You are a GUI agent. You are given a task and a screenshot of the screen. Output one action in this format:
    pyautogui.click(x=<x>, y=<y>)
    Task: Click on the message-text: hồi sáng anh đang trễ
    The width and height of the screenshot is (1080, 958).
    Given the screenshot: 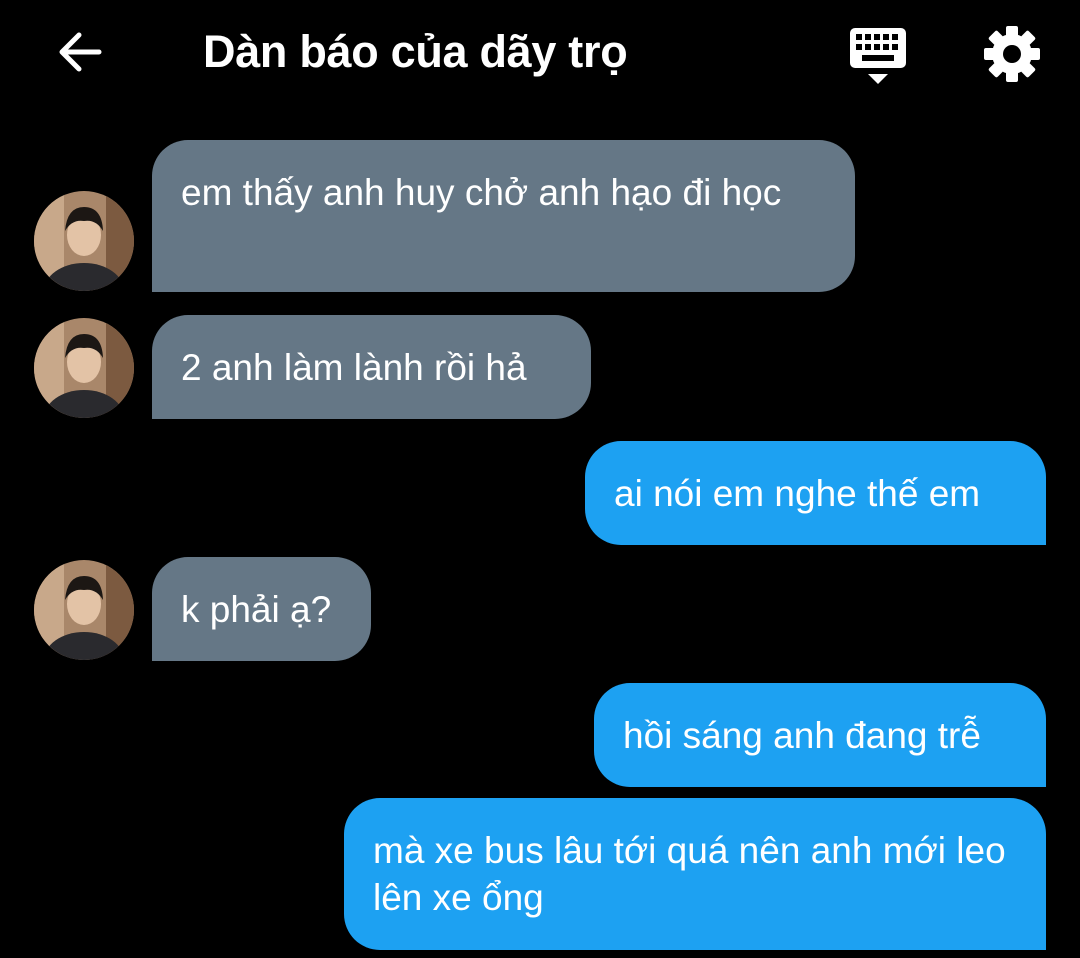 What is the action you would take?
    pyautogui.click(x=802, y=735)
    